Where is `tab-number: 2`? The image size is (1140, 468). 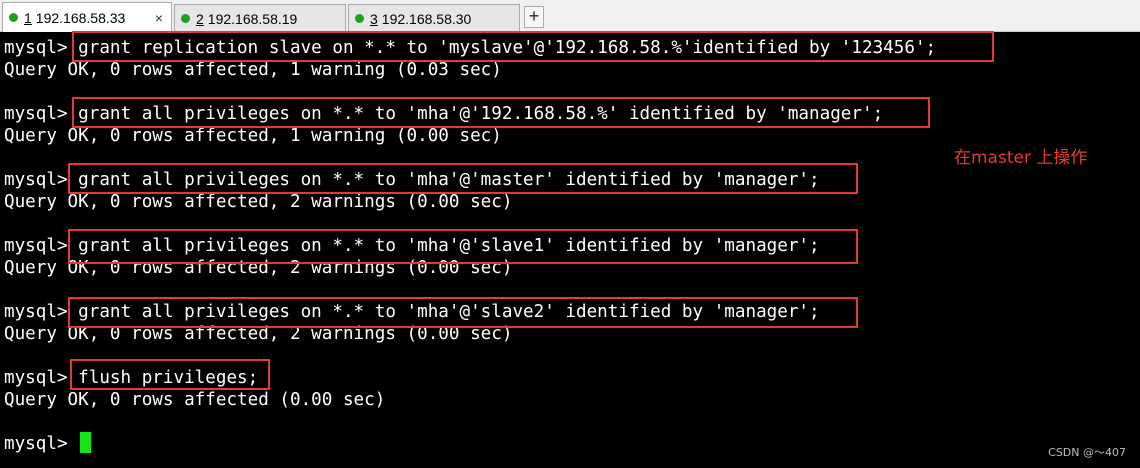 tab-number: 2 is located at coordinates (200, 18).